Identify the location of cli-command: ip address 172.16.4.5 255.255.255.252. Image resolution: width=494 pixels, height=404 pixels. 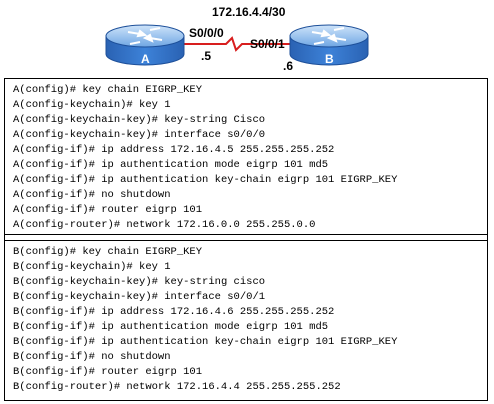
(218, 150).